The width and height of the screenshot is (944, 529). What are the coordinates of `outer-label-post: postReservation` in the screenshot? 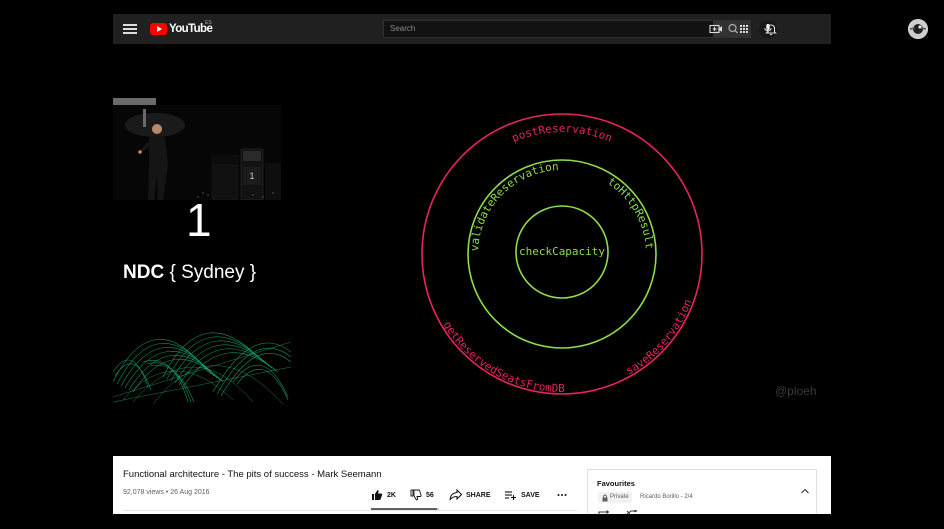 It's located at (562, 133).